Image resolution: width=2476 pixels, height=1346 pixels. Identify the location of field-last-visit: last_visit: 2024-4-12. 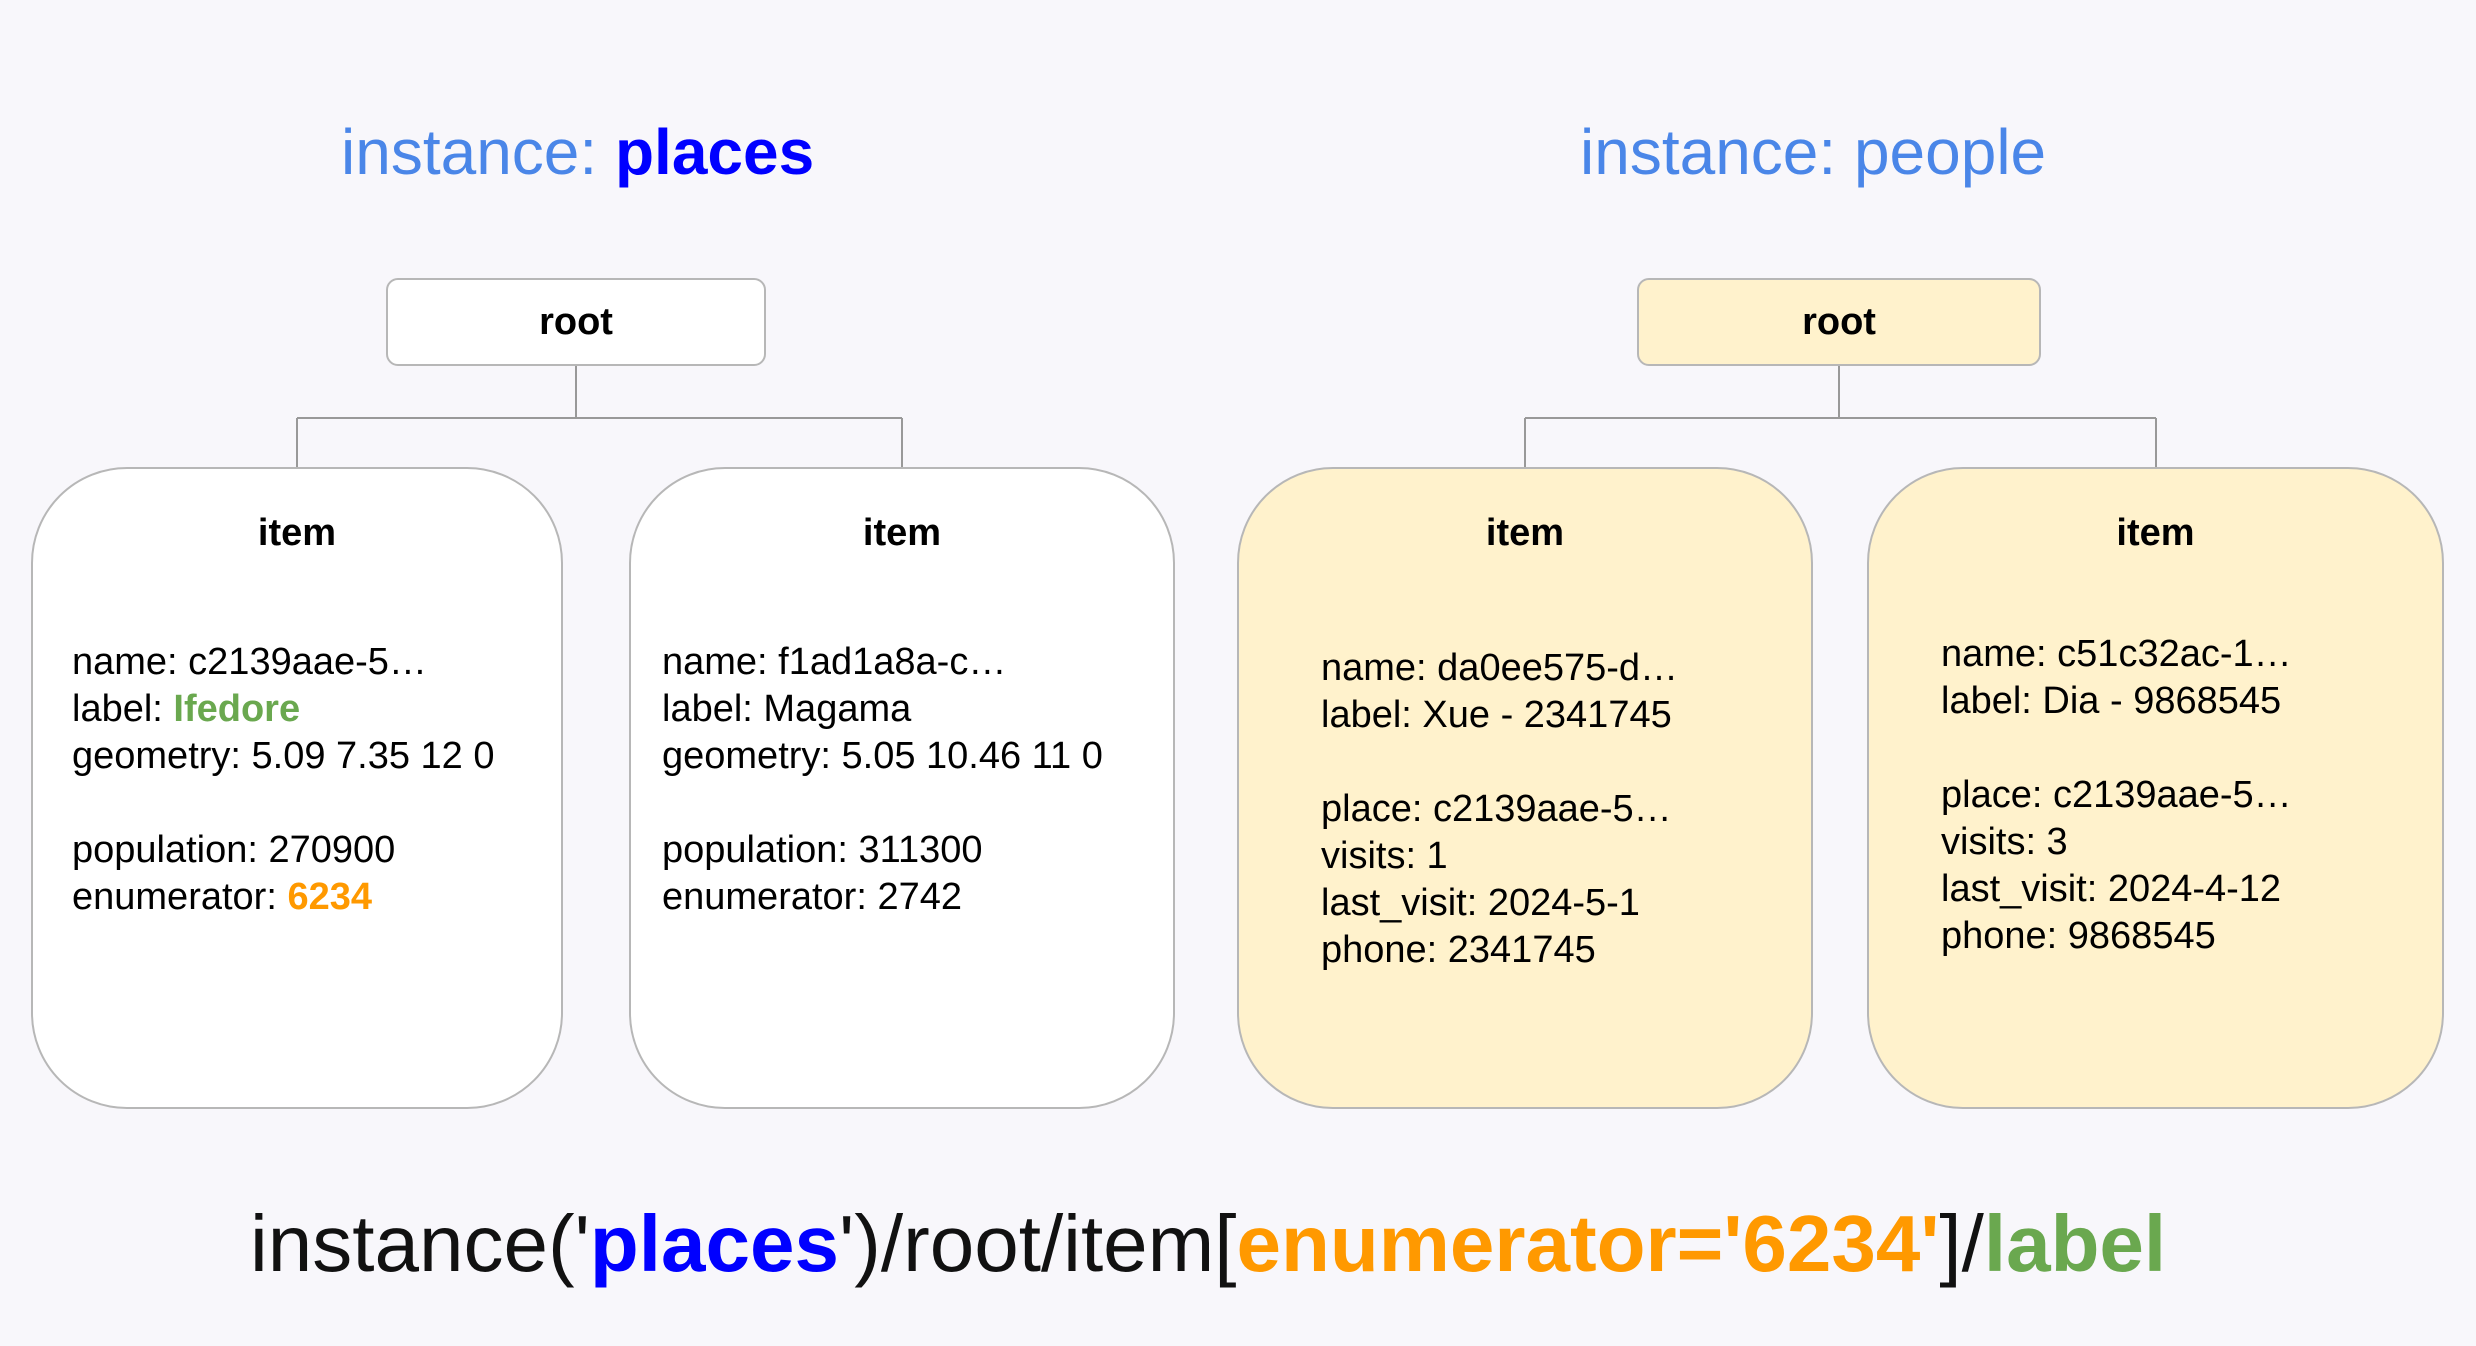
(2111, 889).